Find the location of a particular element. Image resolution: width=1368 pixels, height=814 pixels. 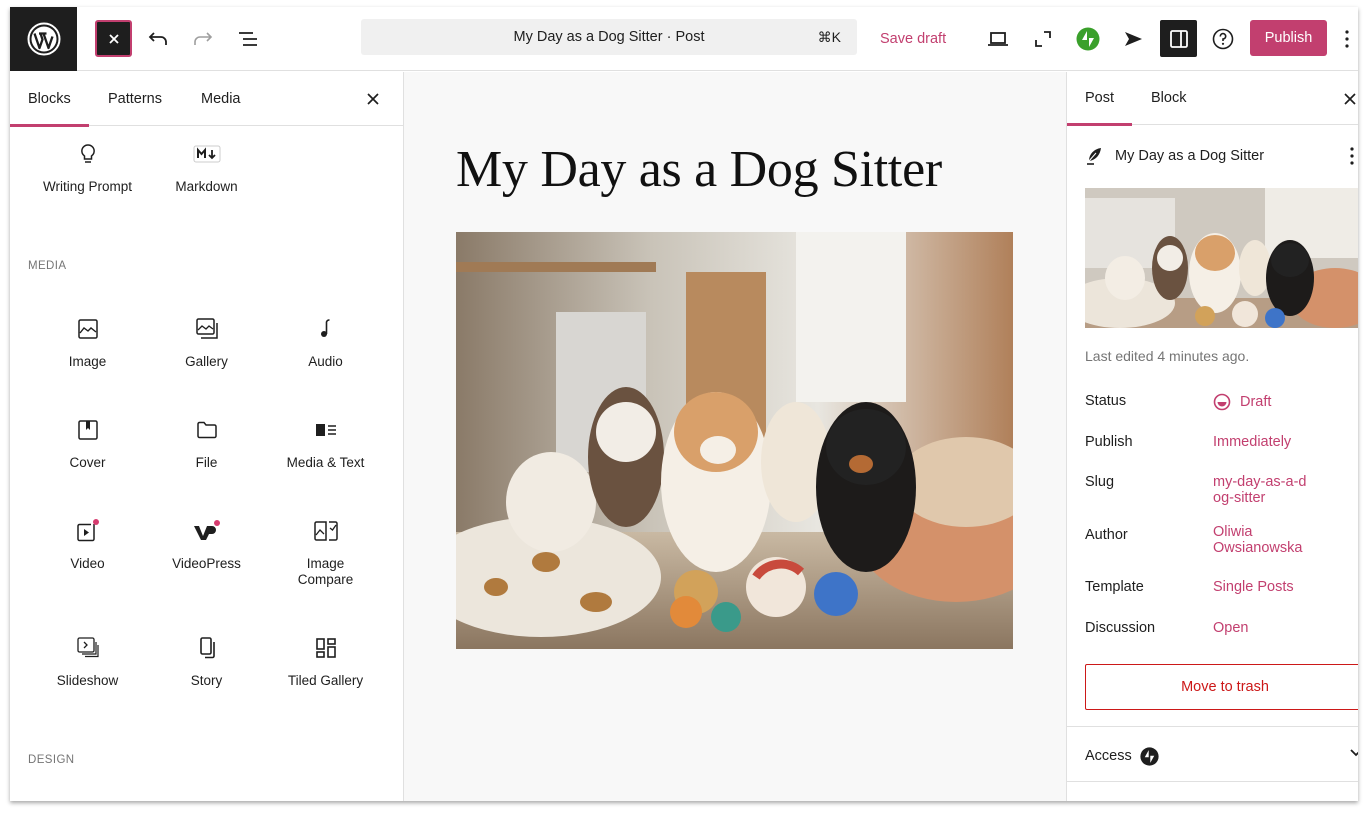

block-image-compare: Image Compare is located at coordinates (325, 552).